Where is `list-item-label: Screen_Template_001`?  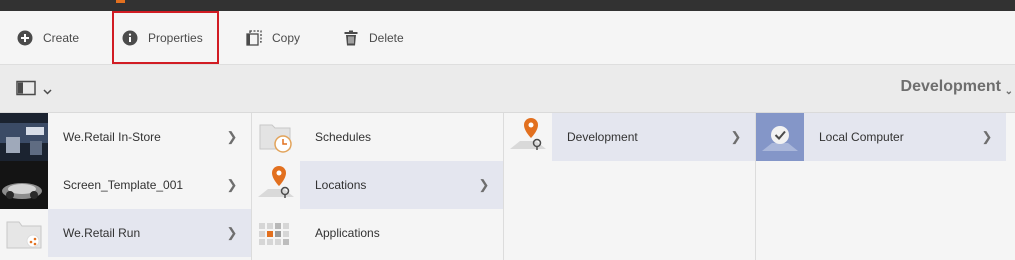 list-item-label: Screen_Template_001 is located at coordinates (123, 185).